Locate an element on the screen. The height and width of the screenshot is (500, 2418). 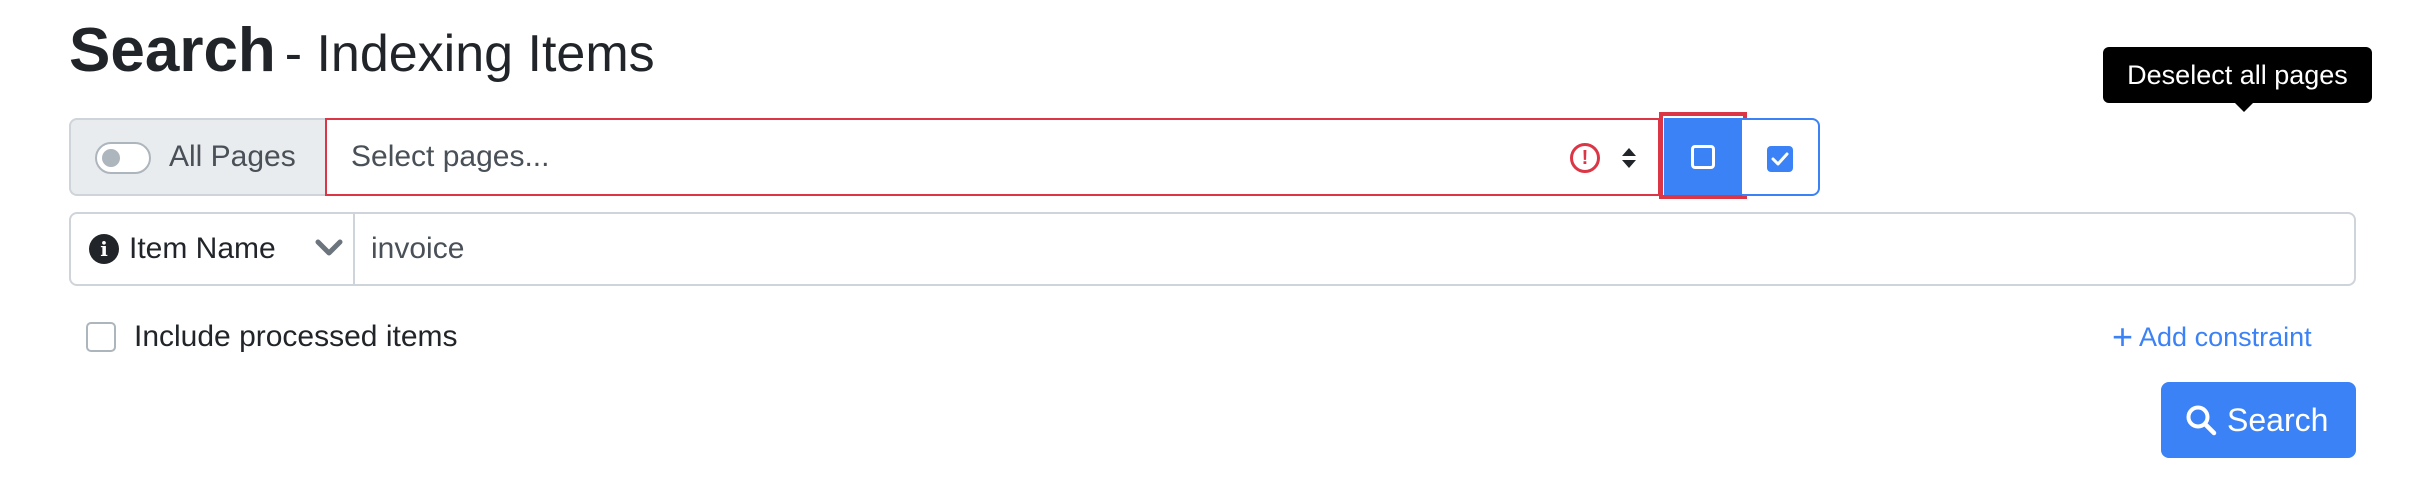
checked-checkbox-icon is located at coordinates (1780, 159).